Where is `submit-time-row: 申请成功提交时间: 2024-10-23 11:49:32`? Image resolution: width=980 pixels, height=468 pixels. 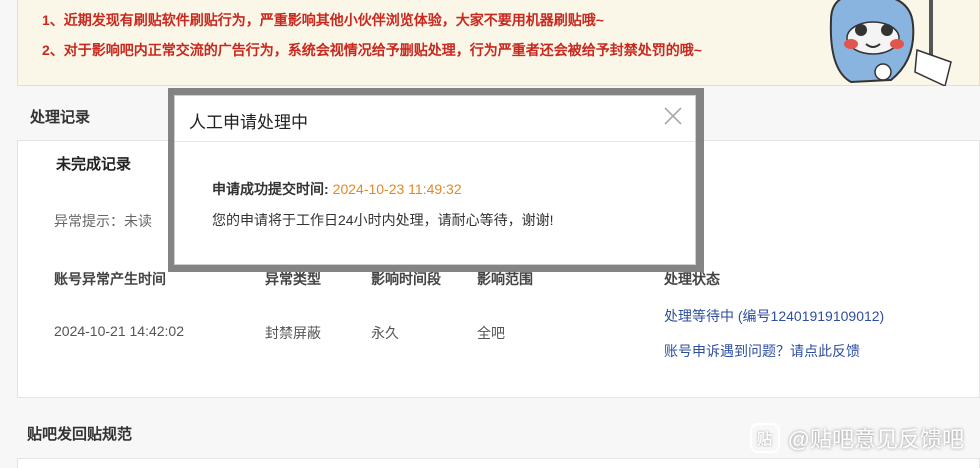
submit-time-row: 申请成功提交时间: 2024-10-23 11:49:32 is located at coordinates (337, 189).